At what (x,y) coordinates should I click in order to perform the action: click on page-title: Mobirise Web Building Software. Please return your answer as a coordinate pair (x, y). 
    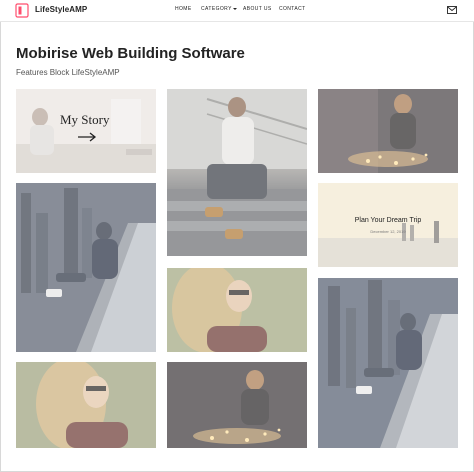
    Looking at the image, I should click on (130, 53).